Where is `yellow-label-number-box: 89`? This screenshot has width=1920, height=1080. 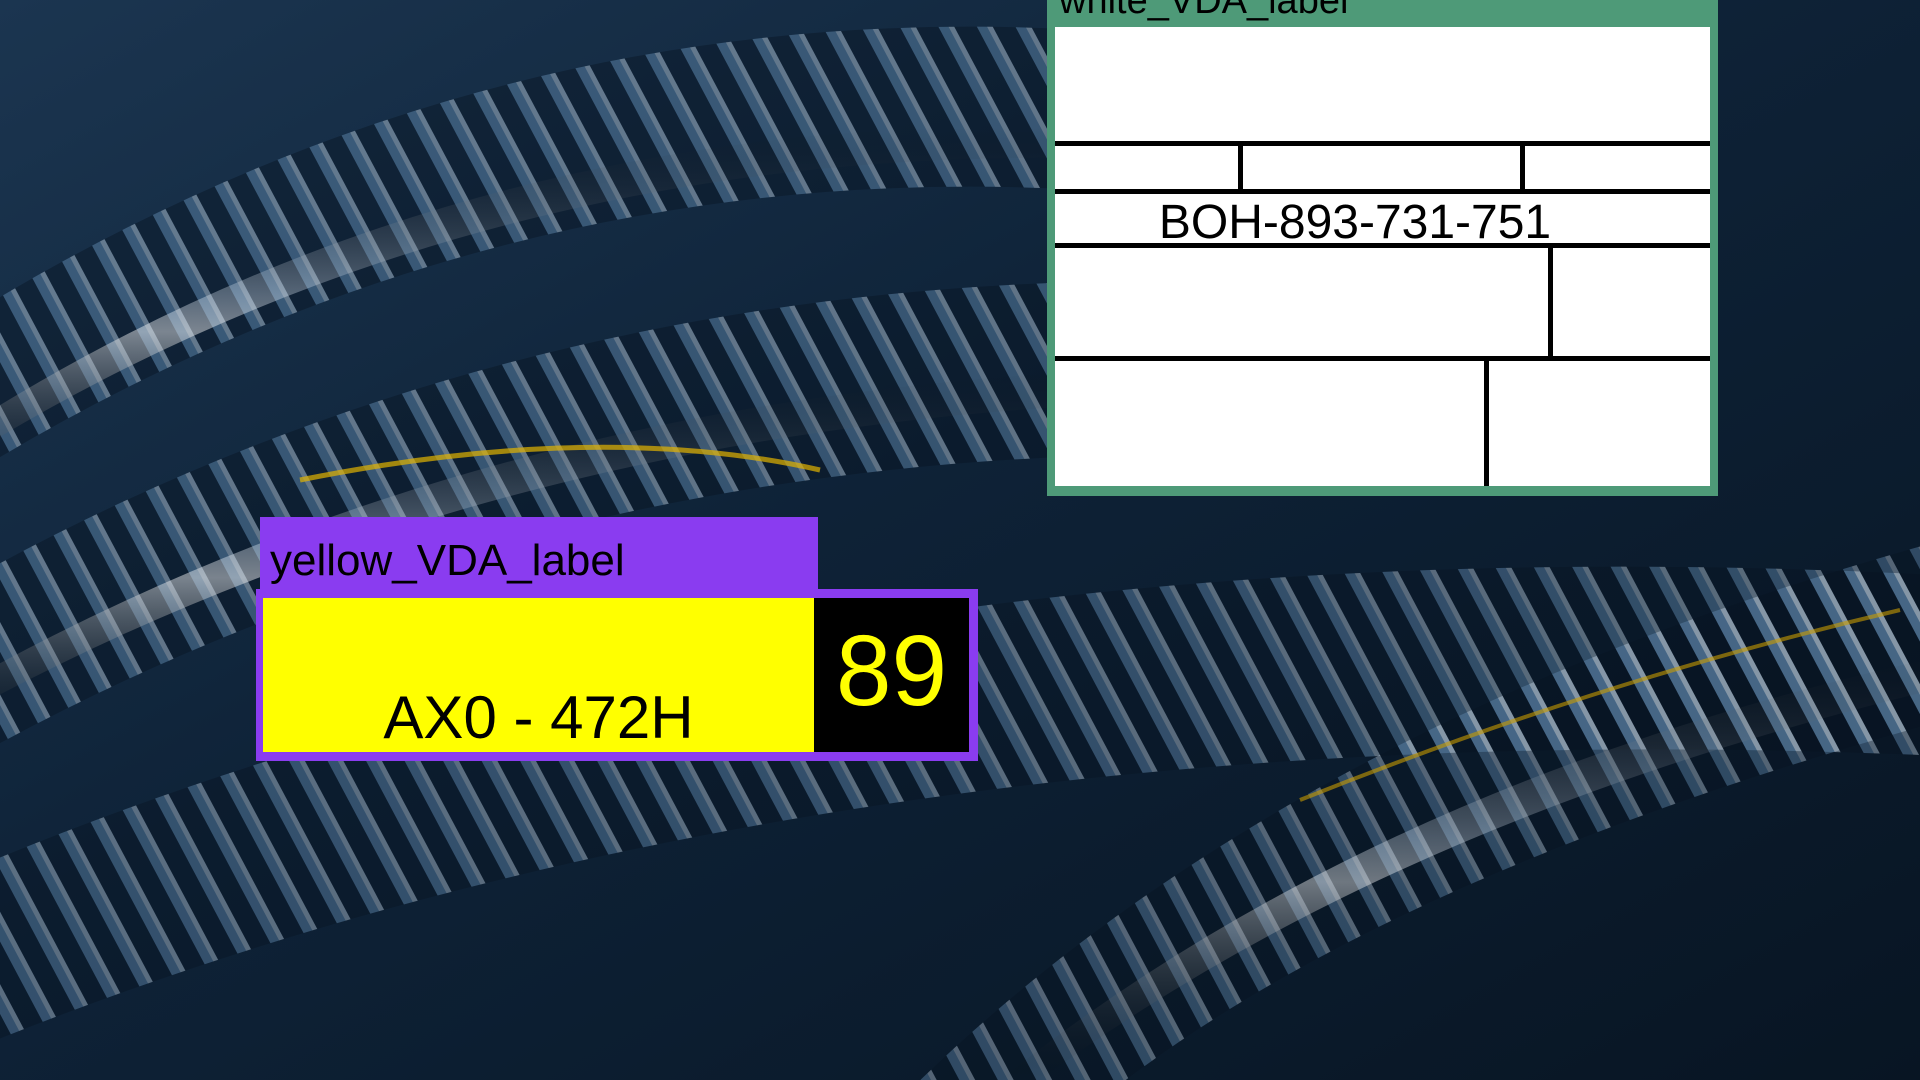 yellow-label-number-box: 89 is located at coordinates (891, 675).